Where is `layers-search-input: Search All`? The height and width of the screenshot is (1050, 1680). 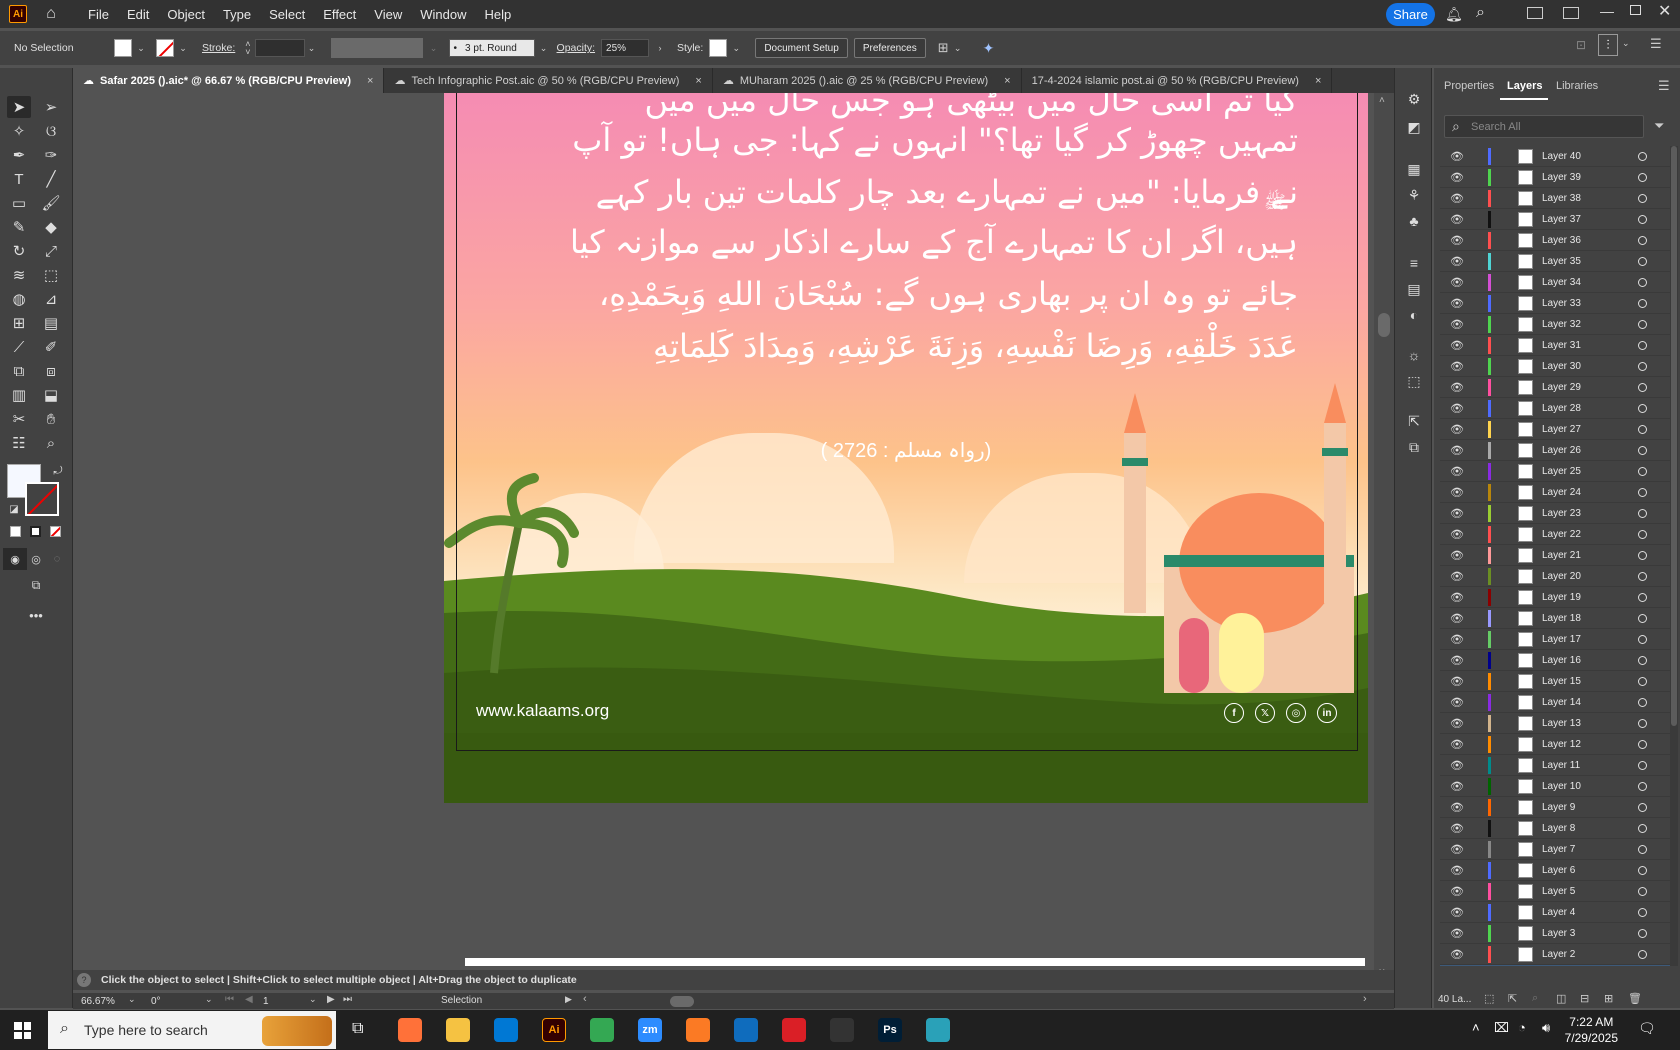
layers-search-input: Search All is located at coordinates (1544, 126).